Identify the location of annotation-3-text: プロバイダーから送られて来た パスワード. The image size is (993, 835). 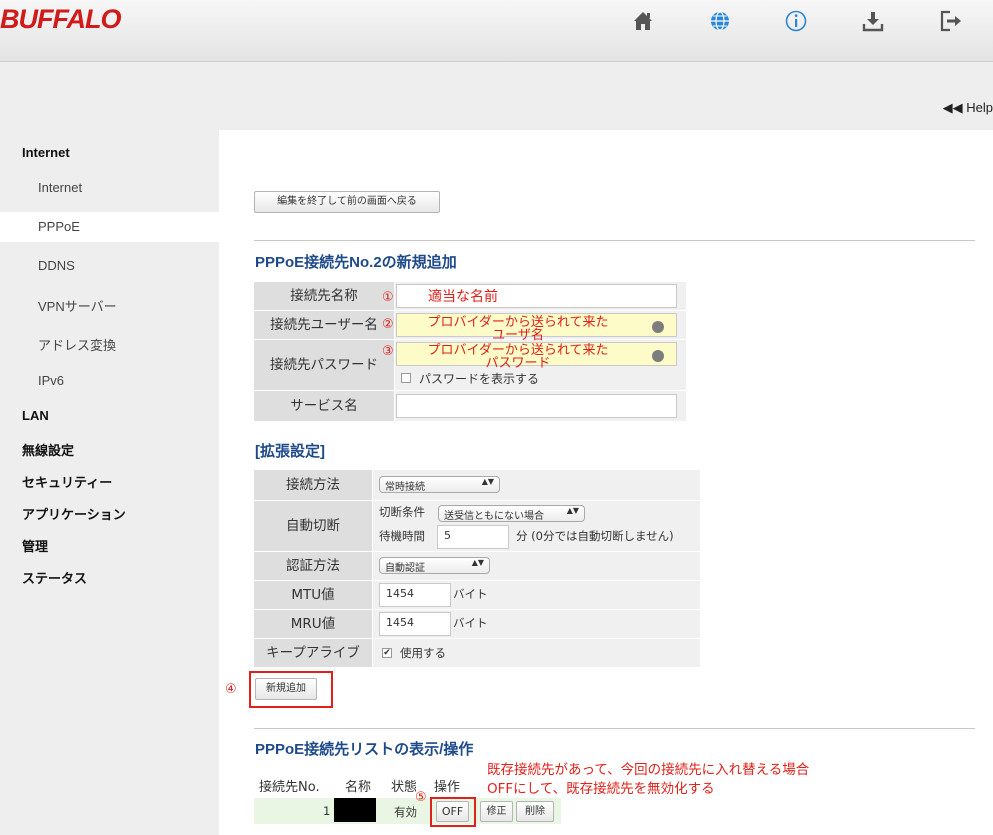
(518, 357).